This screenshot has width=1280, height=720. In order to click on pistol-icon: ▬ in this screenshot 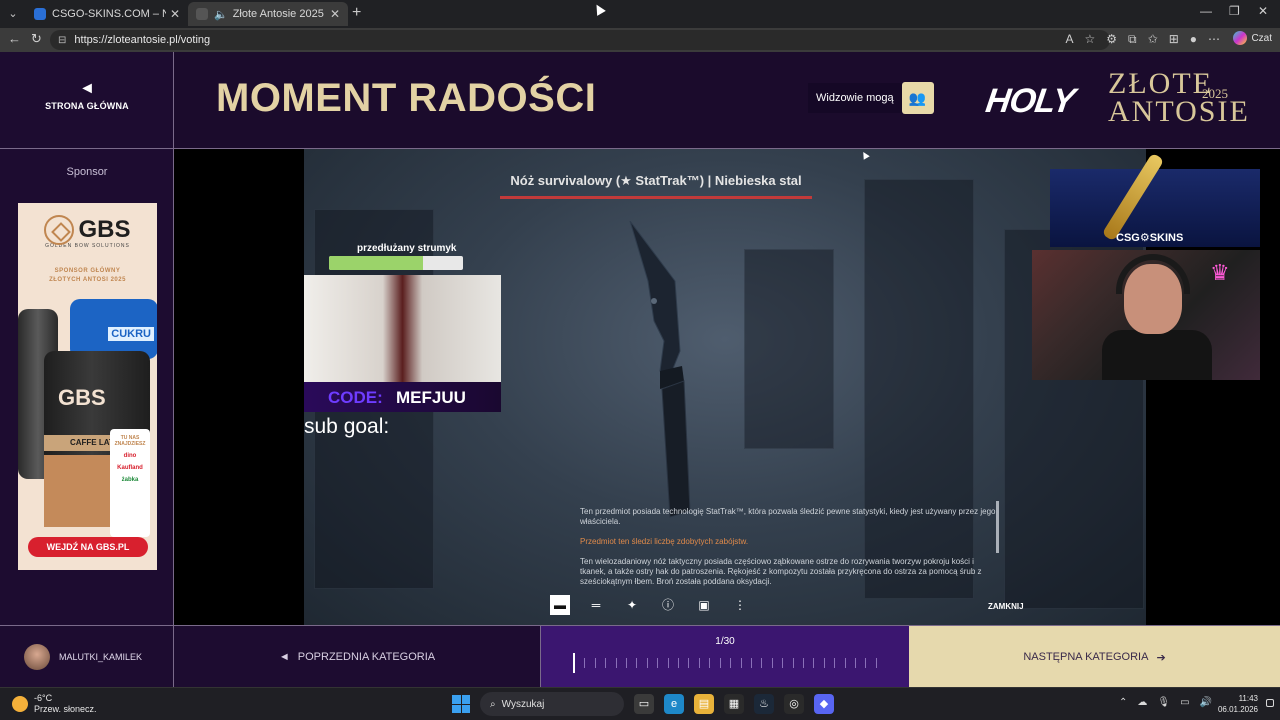, I will do `click(560, 605)`.